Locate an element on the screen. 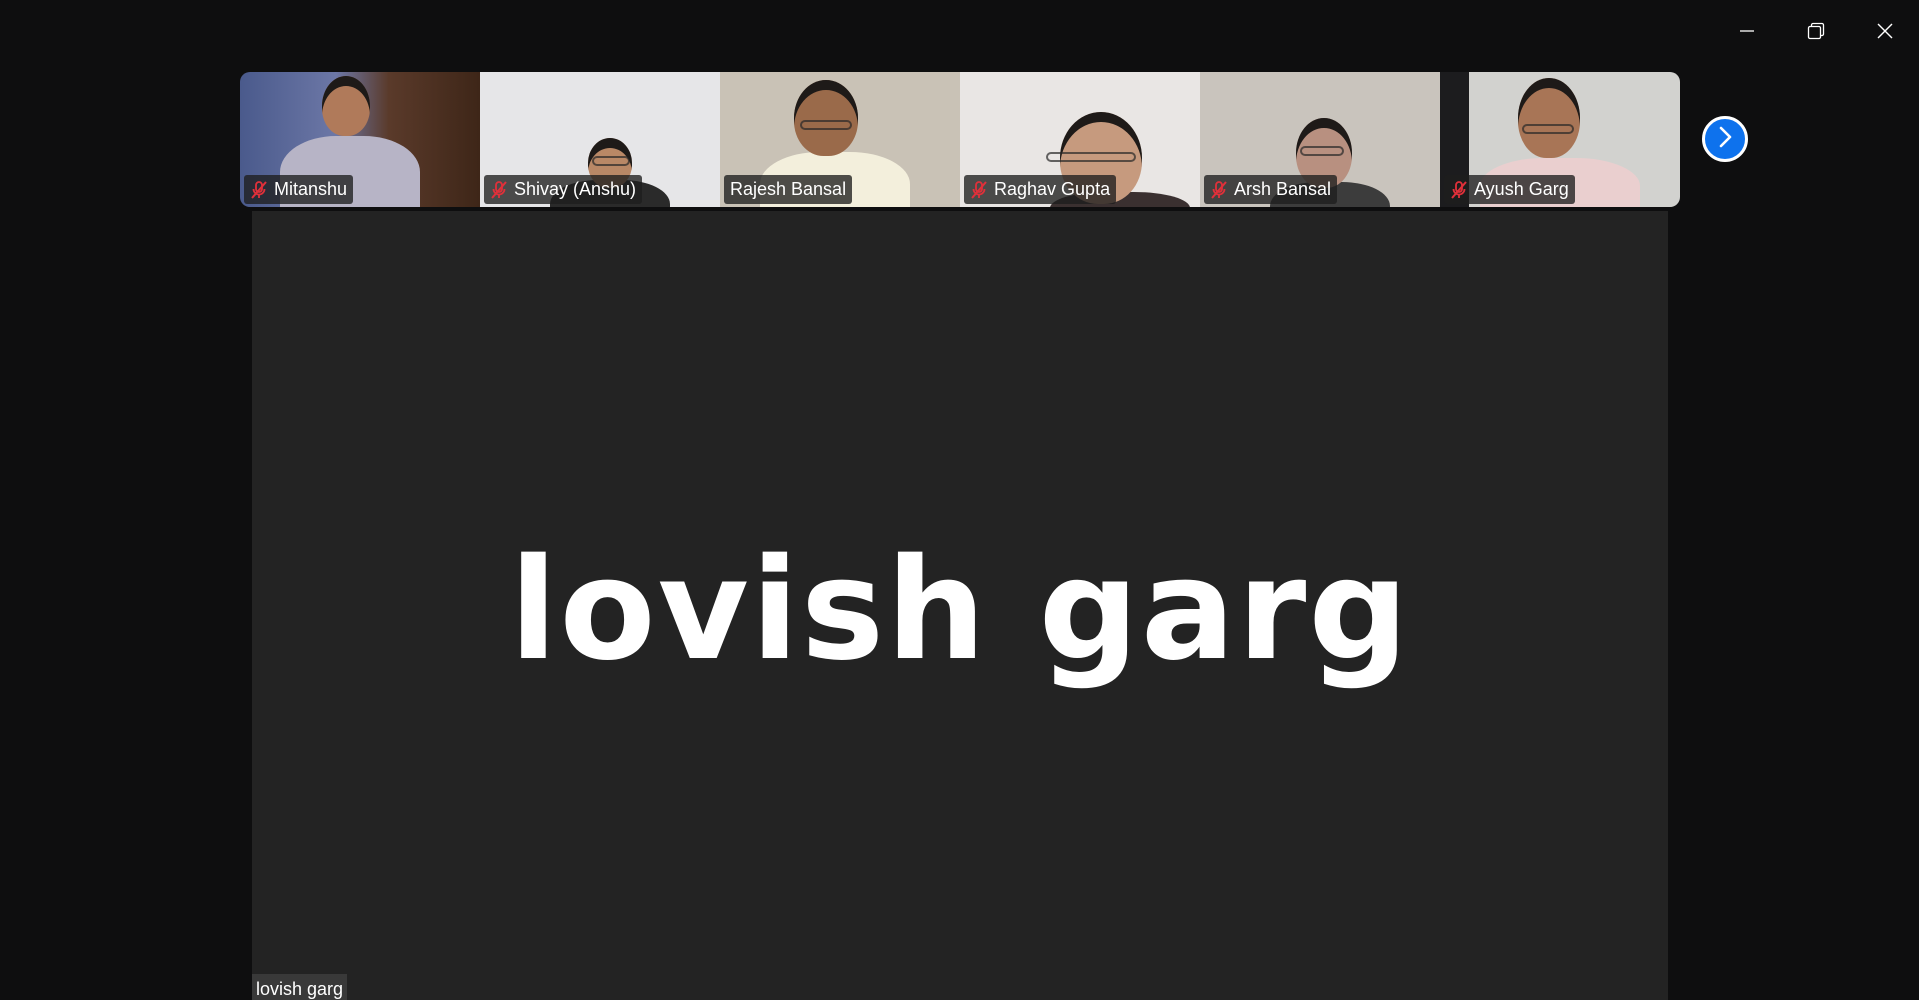  minimize-icon is located at coordinates (1747, 31).